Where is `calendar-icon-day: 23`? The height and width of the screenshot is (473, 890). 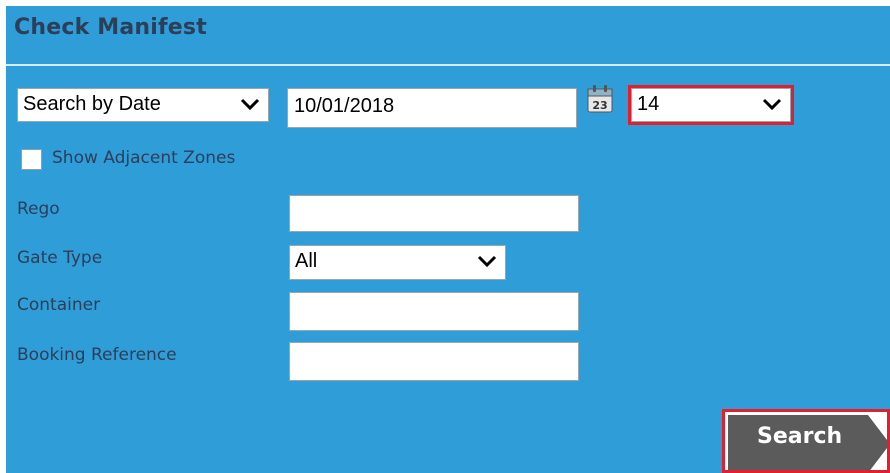 calendar-icon-day: 23 is located at coordinates (599, 105).